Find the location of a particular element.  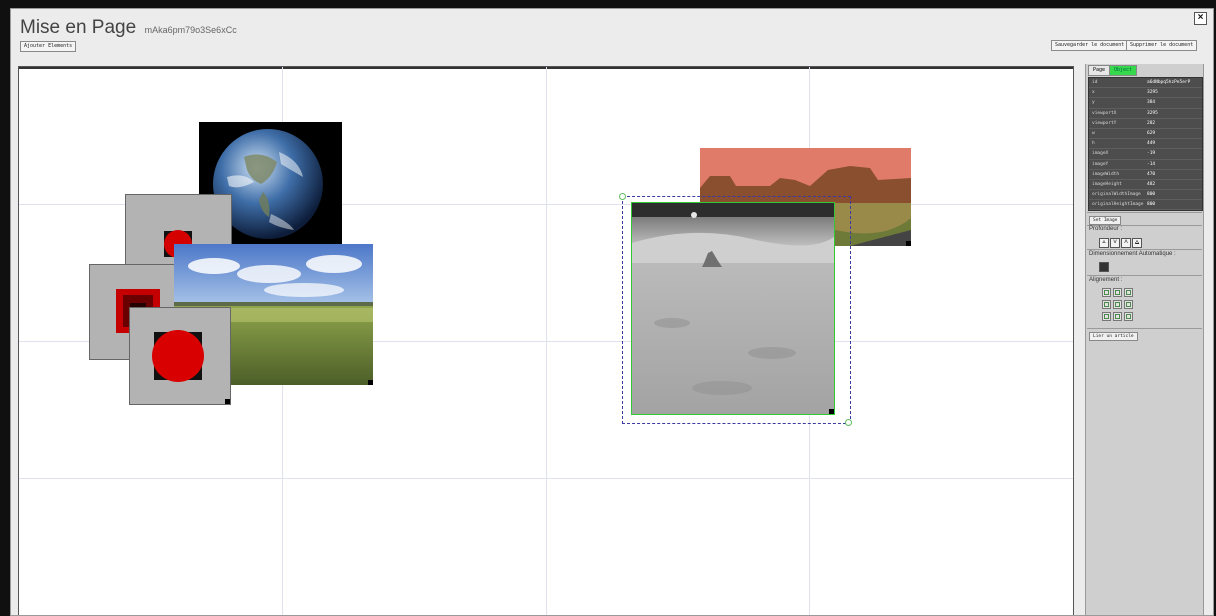

align-top-right-button is located at coordinates (1128, 292).